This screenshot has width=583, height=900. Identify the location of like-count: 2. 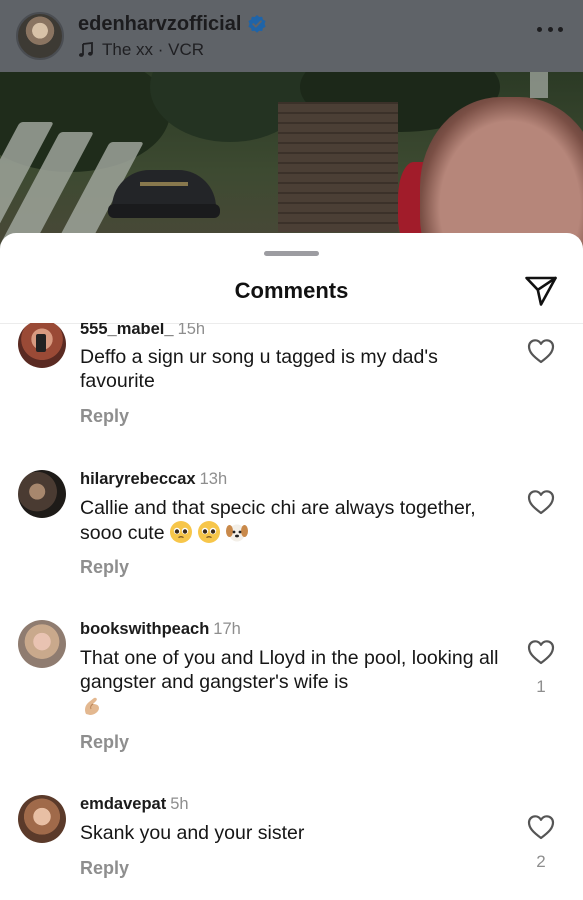
(541, 861).